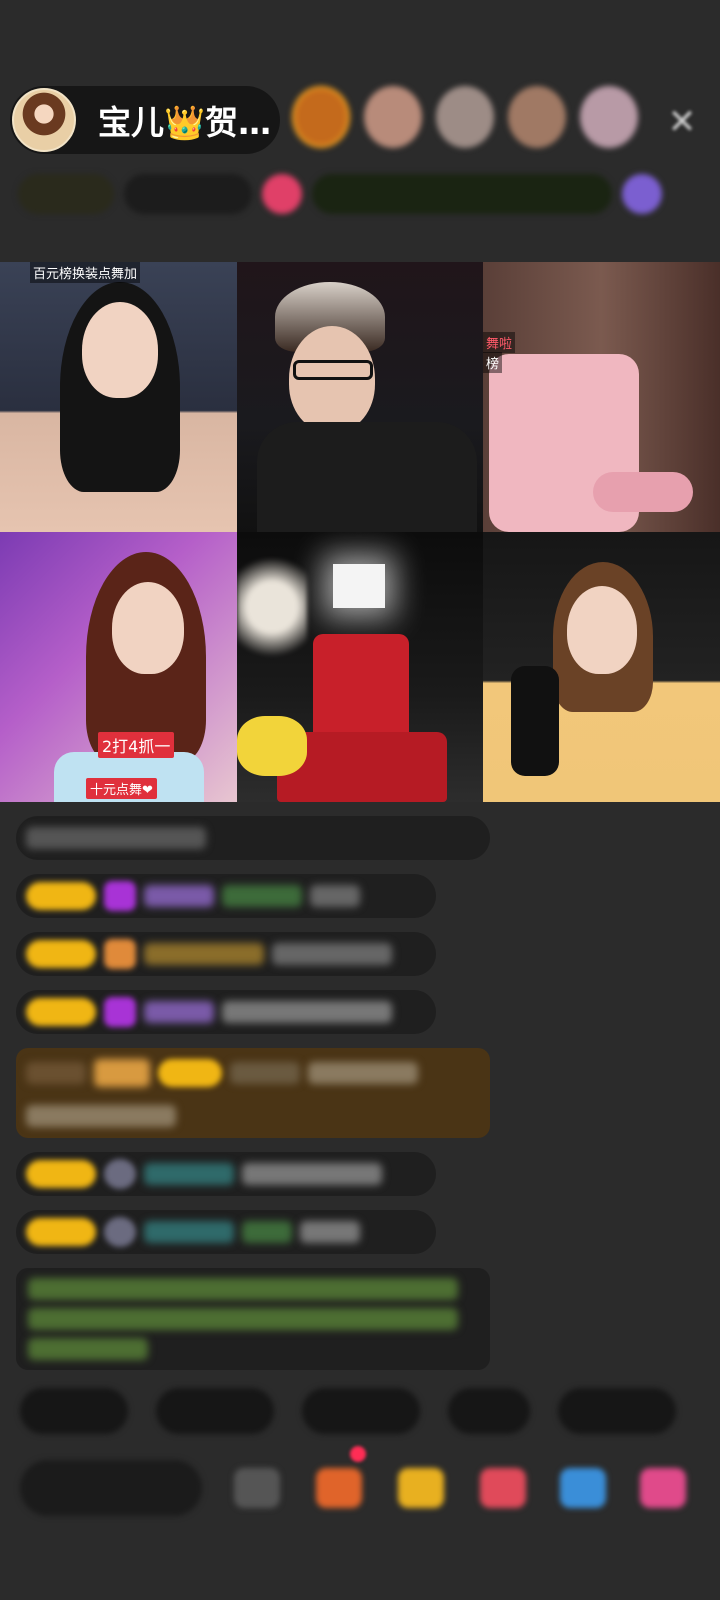  I want to click on bottom-toolbar, so click(365, 1482).